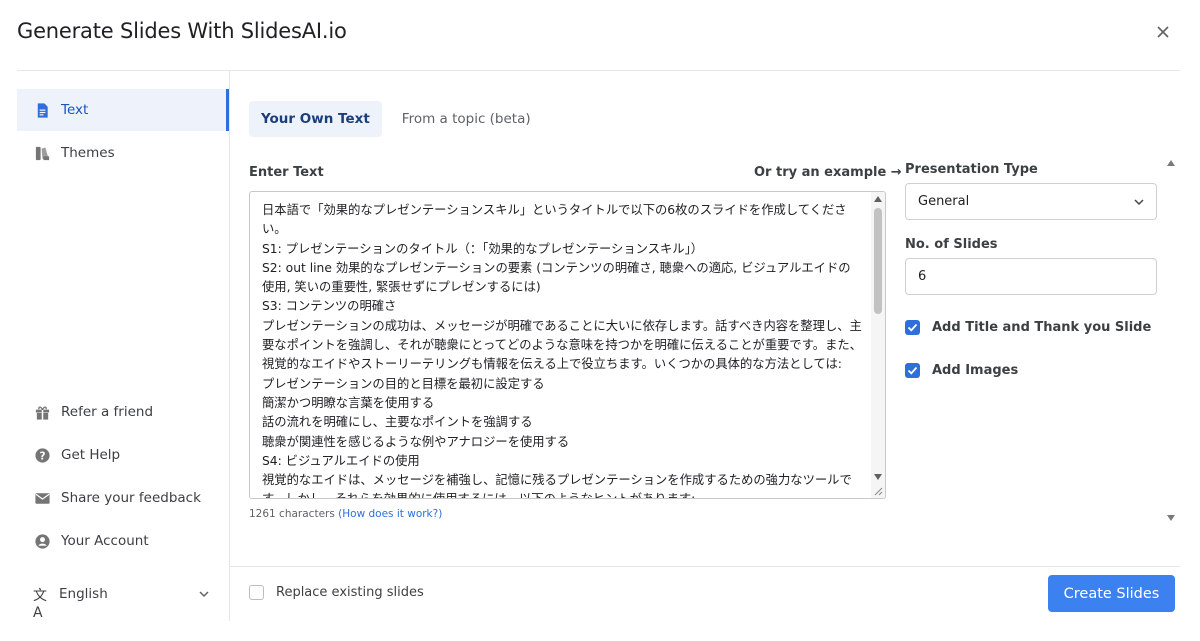 The width and height of the screenshot is (1200, 641). I want to click on slides-count-input, so click(1031, 276).